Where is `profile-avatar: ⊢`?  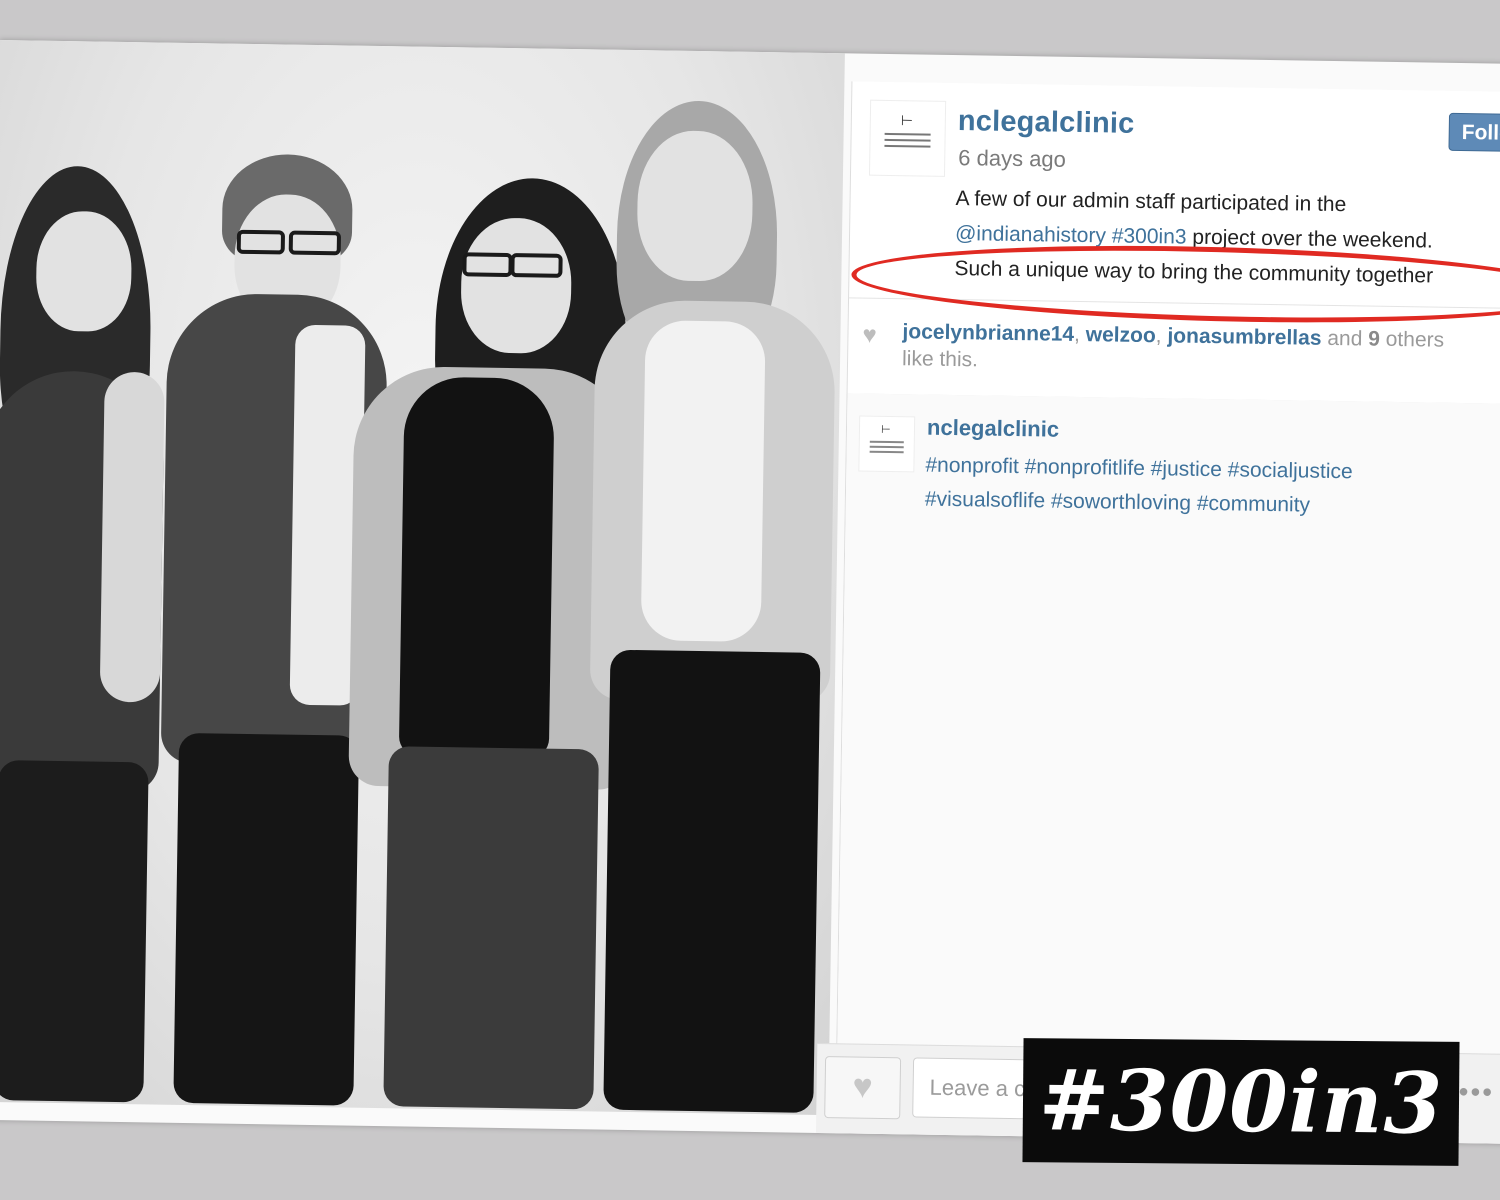 profile-avatar: ⊢ is located at coordinates (907, 138).